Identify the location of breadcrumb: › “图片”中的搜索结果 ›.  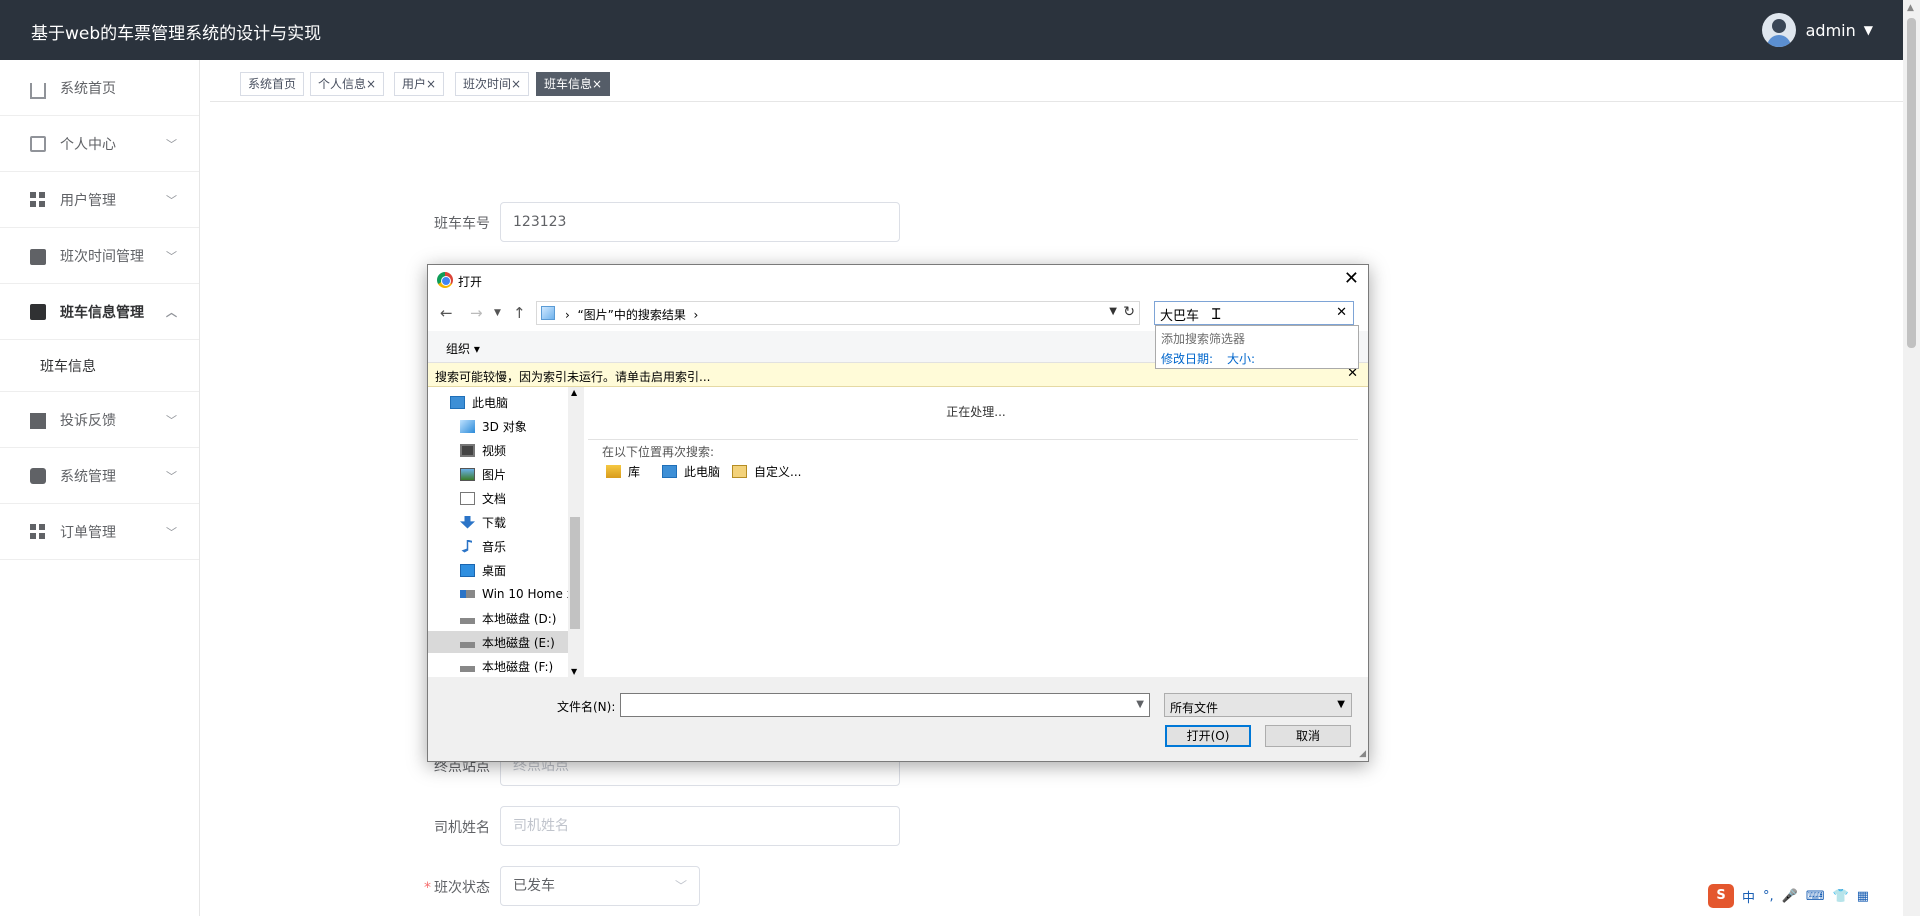
(631, 314).